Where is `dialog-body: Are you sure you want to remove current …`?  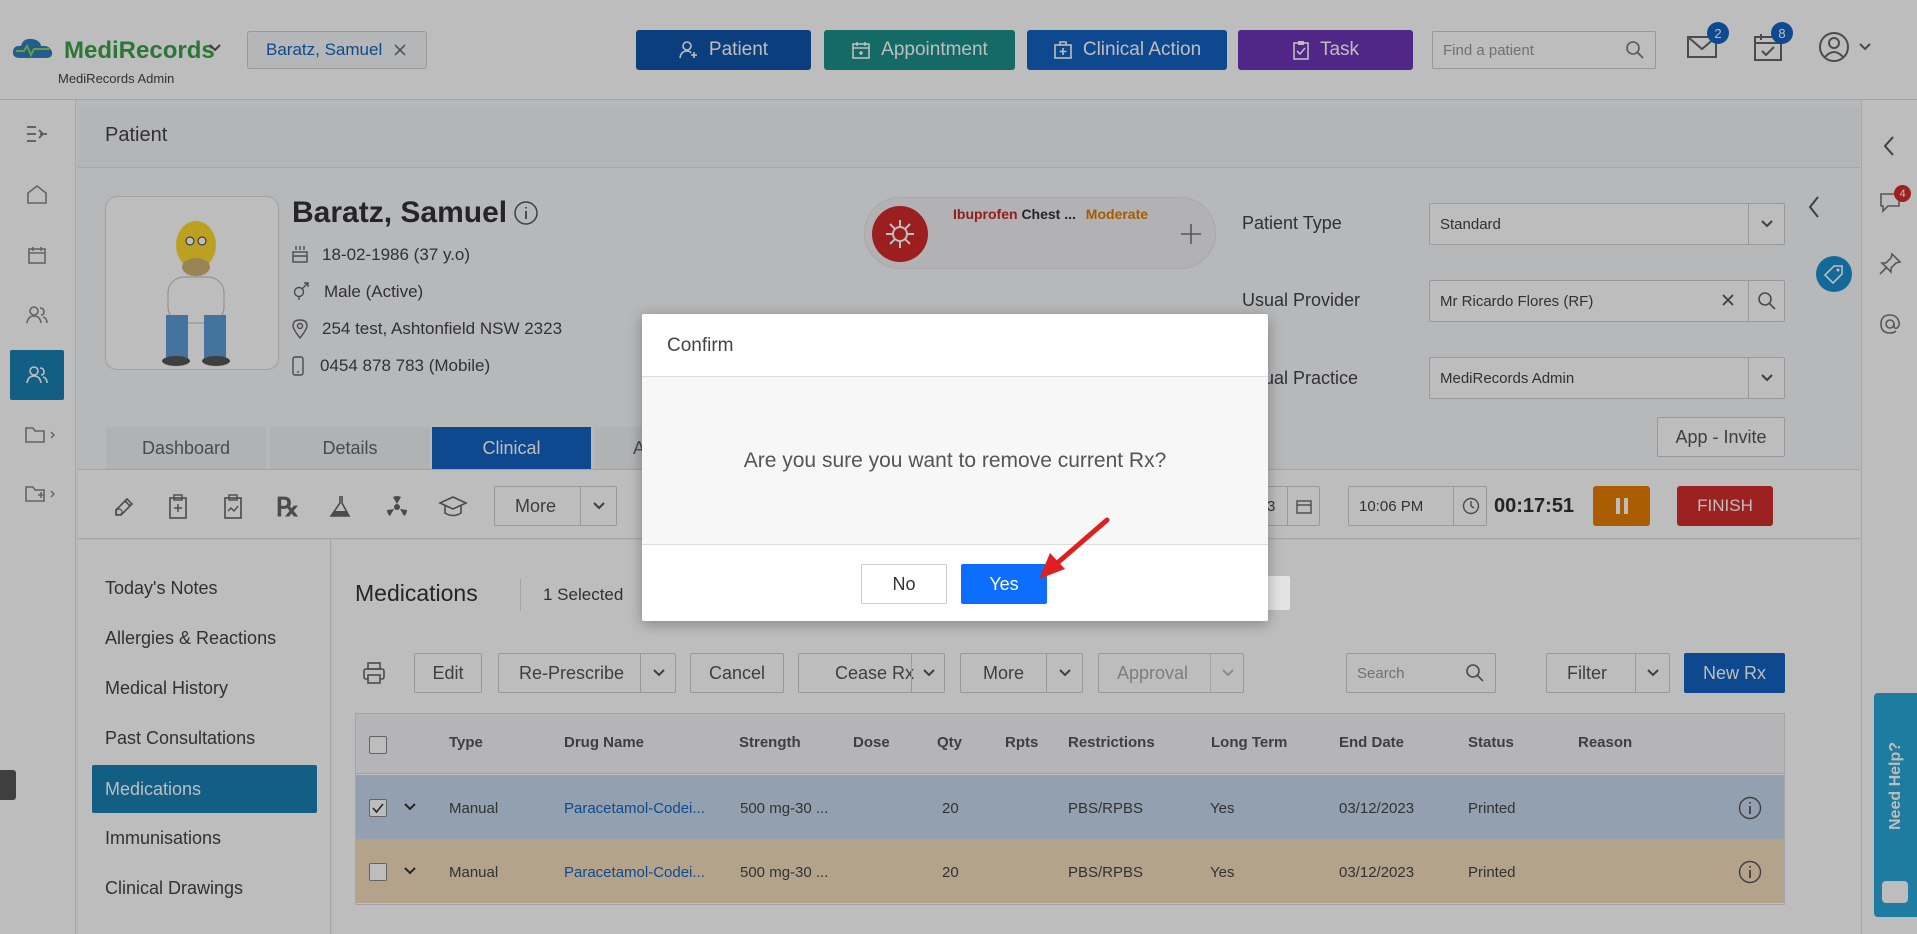 dialog-body: Are you sure you want to remove current … is located at coordinates (955, 461).